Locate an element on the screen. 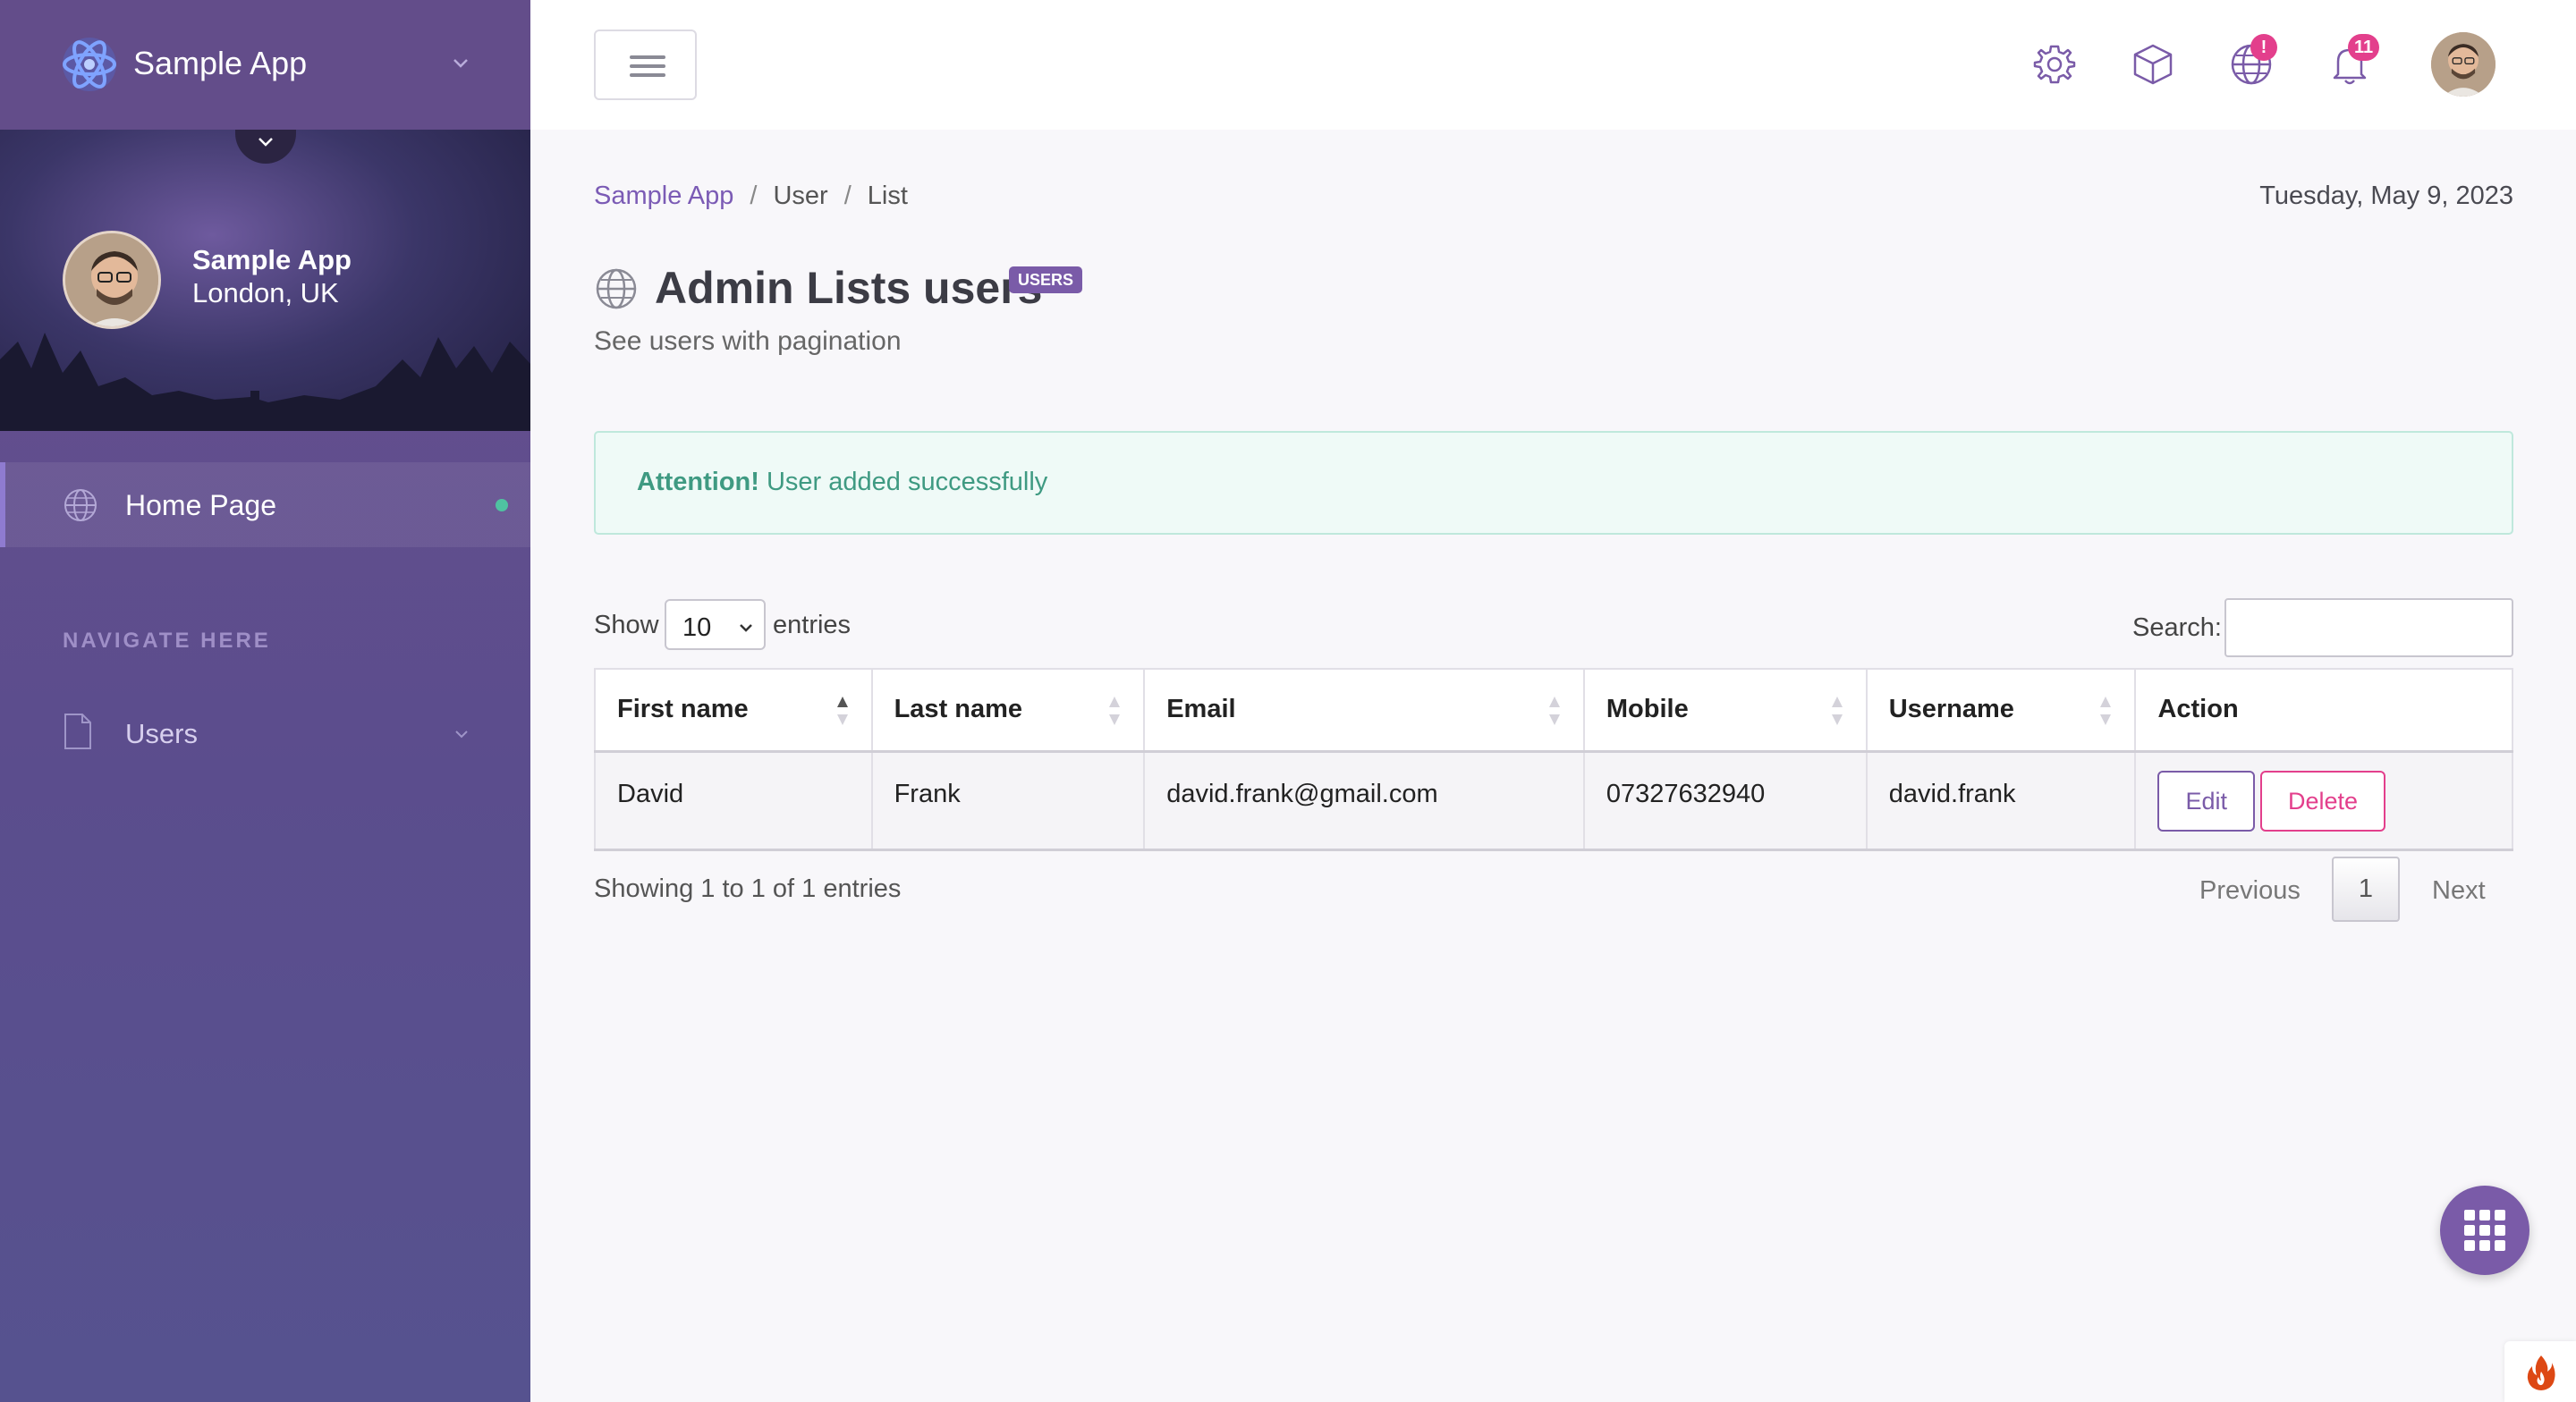  cell-first-name: David is located at coordinates (733, 800).